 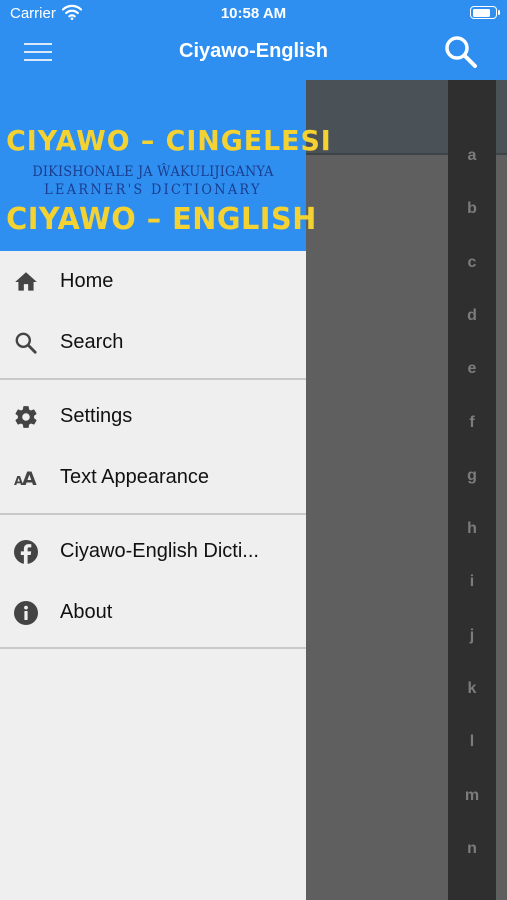 I want to click on alphabet-letter-k: k, so click(x=472, y=689).